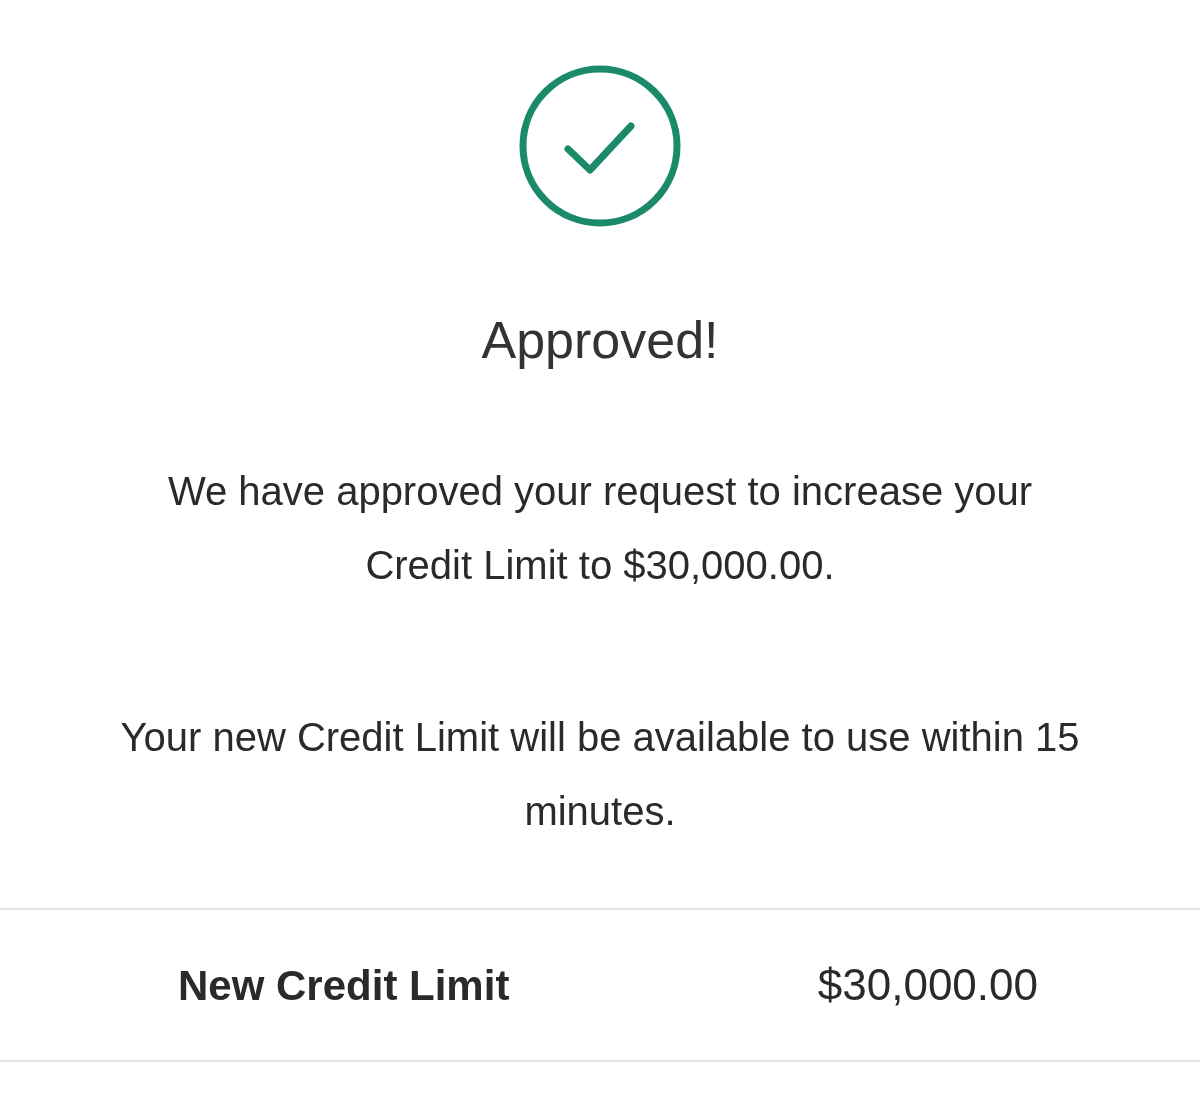 The height and width of the screenshot is (1103, 1200). What do you see at coordinates (600, 146) in the screenshot?
I see `checkmark-circle-icon` at bounding box center [600, 146].